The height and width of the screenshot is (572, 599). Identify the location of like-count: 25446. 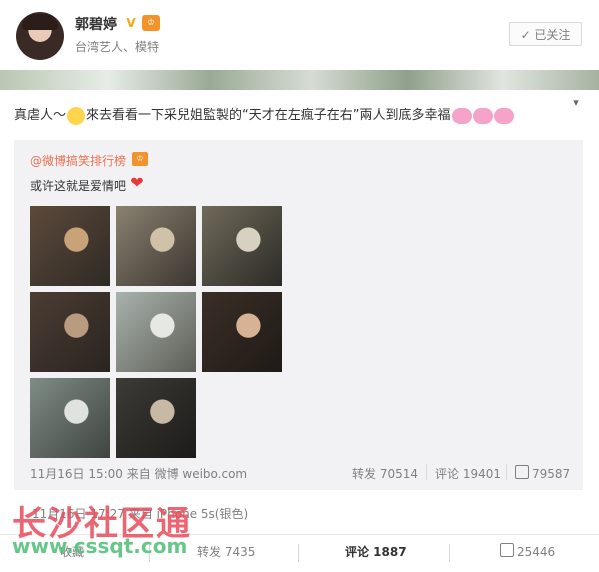
(536, 552).